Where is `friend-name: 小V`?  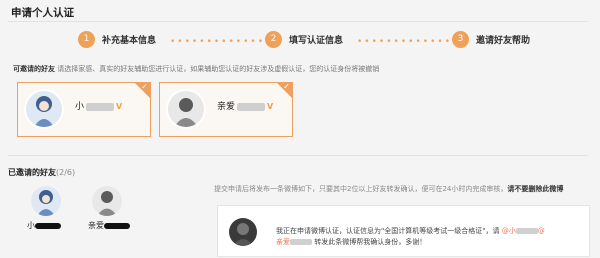
friend-name: 小V is located at coordinates (99, 107).